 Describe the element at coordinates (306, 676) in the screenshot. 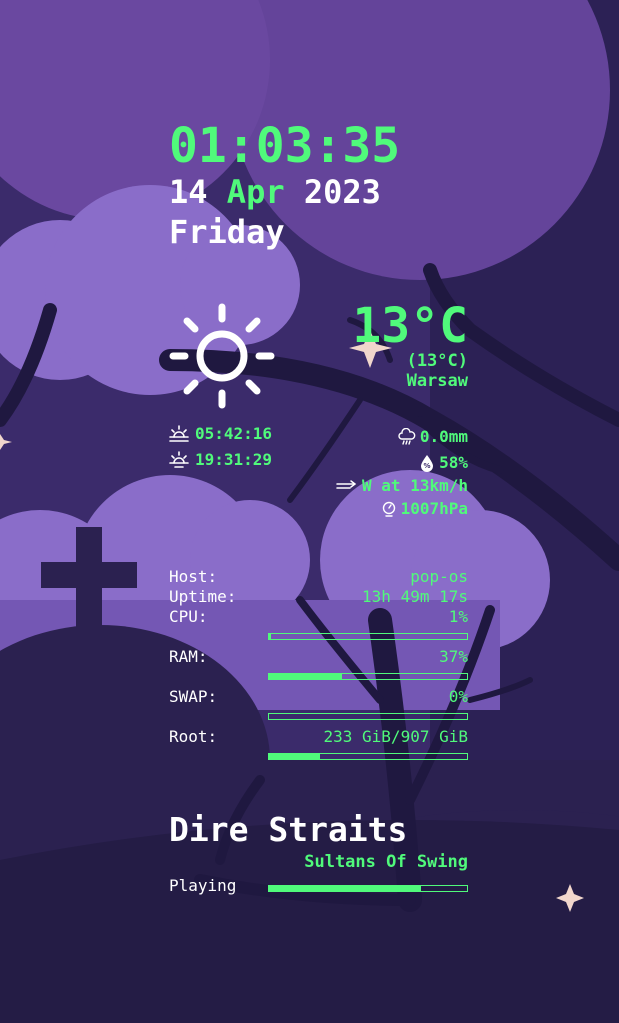

I see `ram-bar-fill` at that location.